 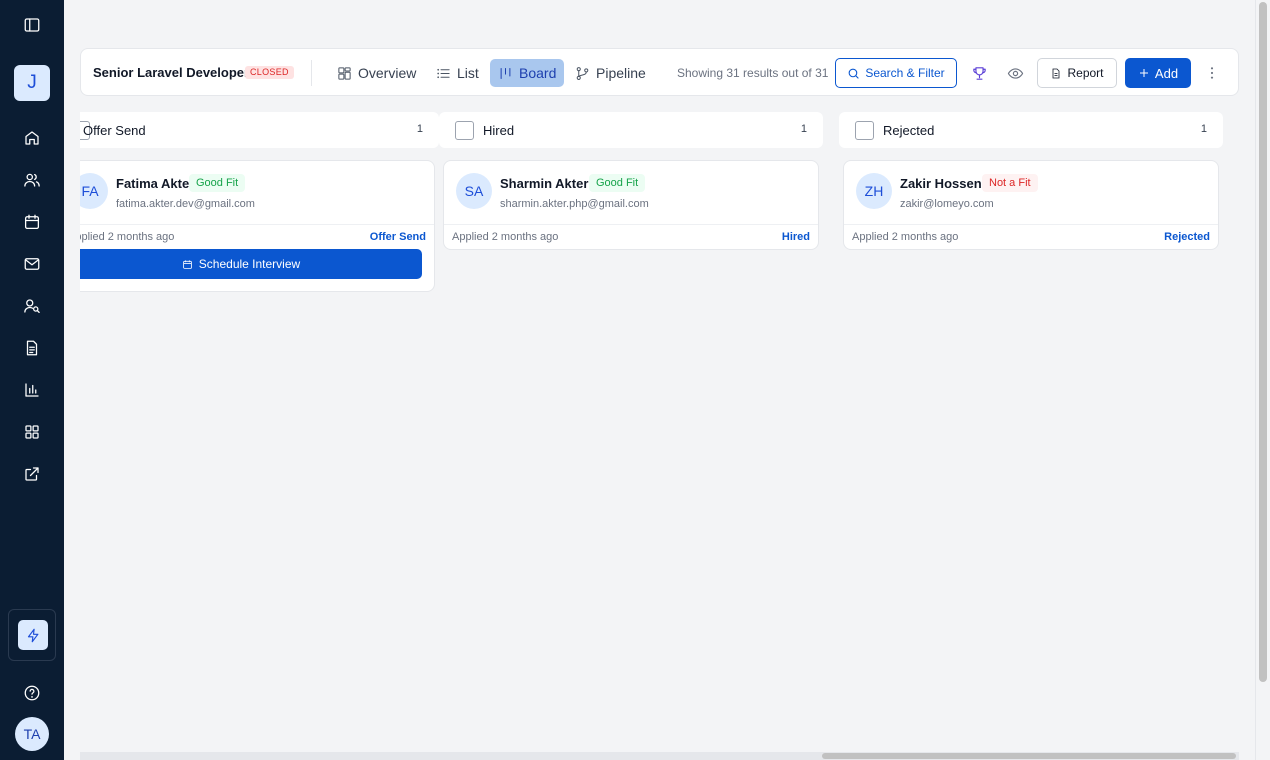 I want to click on vertical-scrollbar, so click(x=1262, y=380).